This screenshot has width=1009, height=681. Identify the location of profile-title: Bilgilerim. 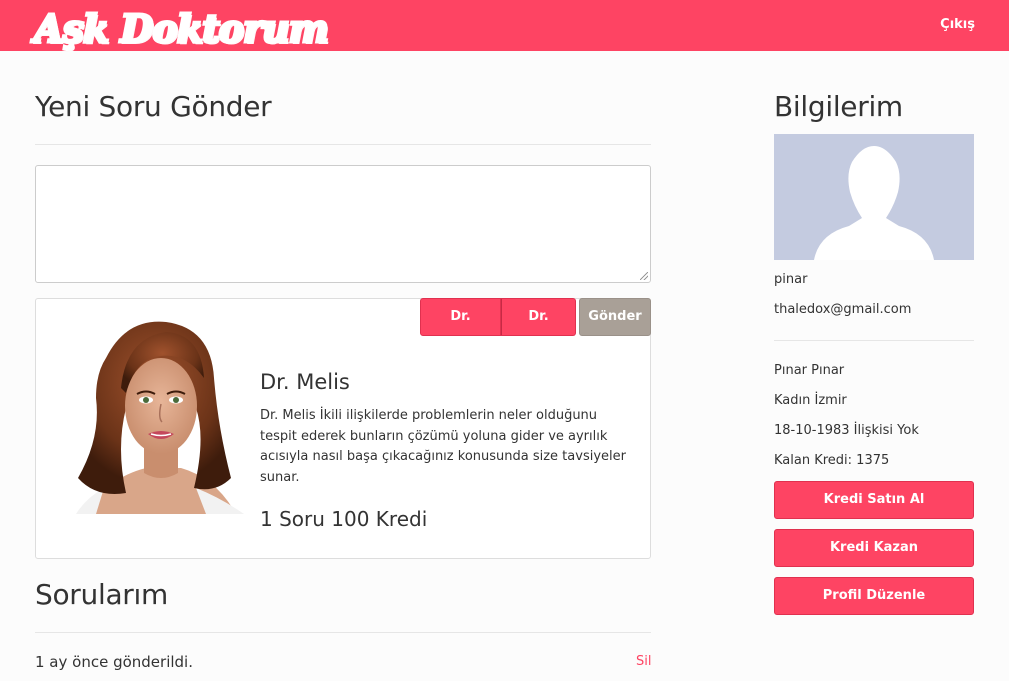
(838, 106).